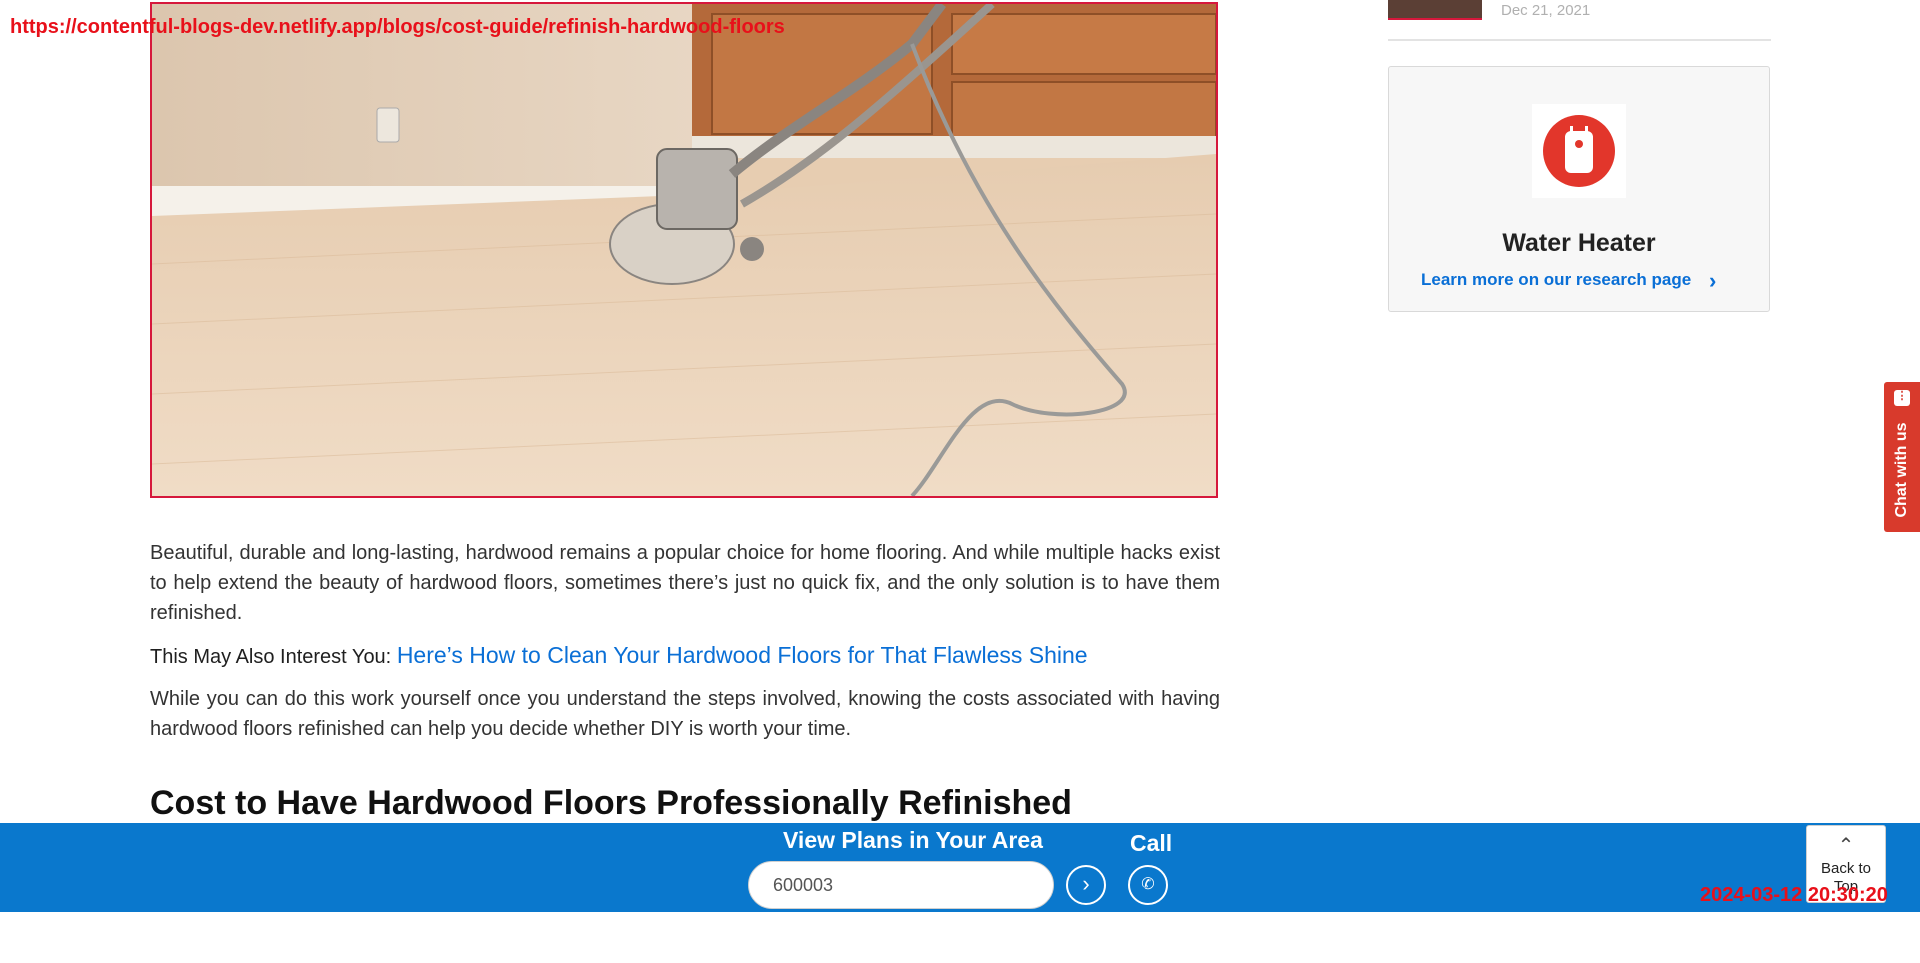  I want to click on chat-bubble-icon: ⋮, so click(1902, 398).